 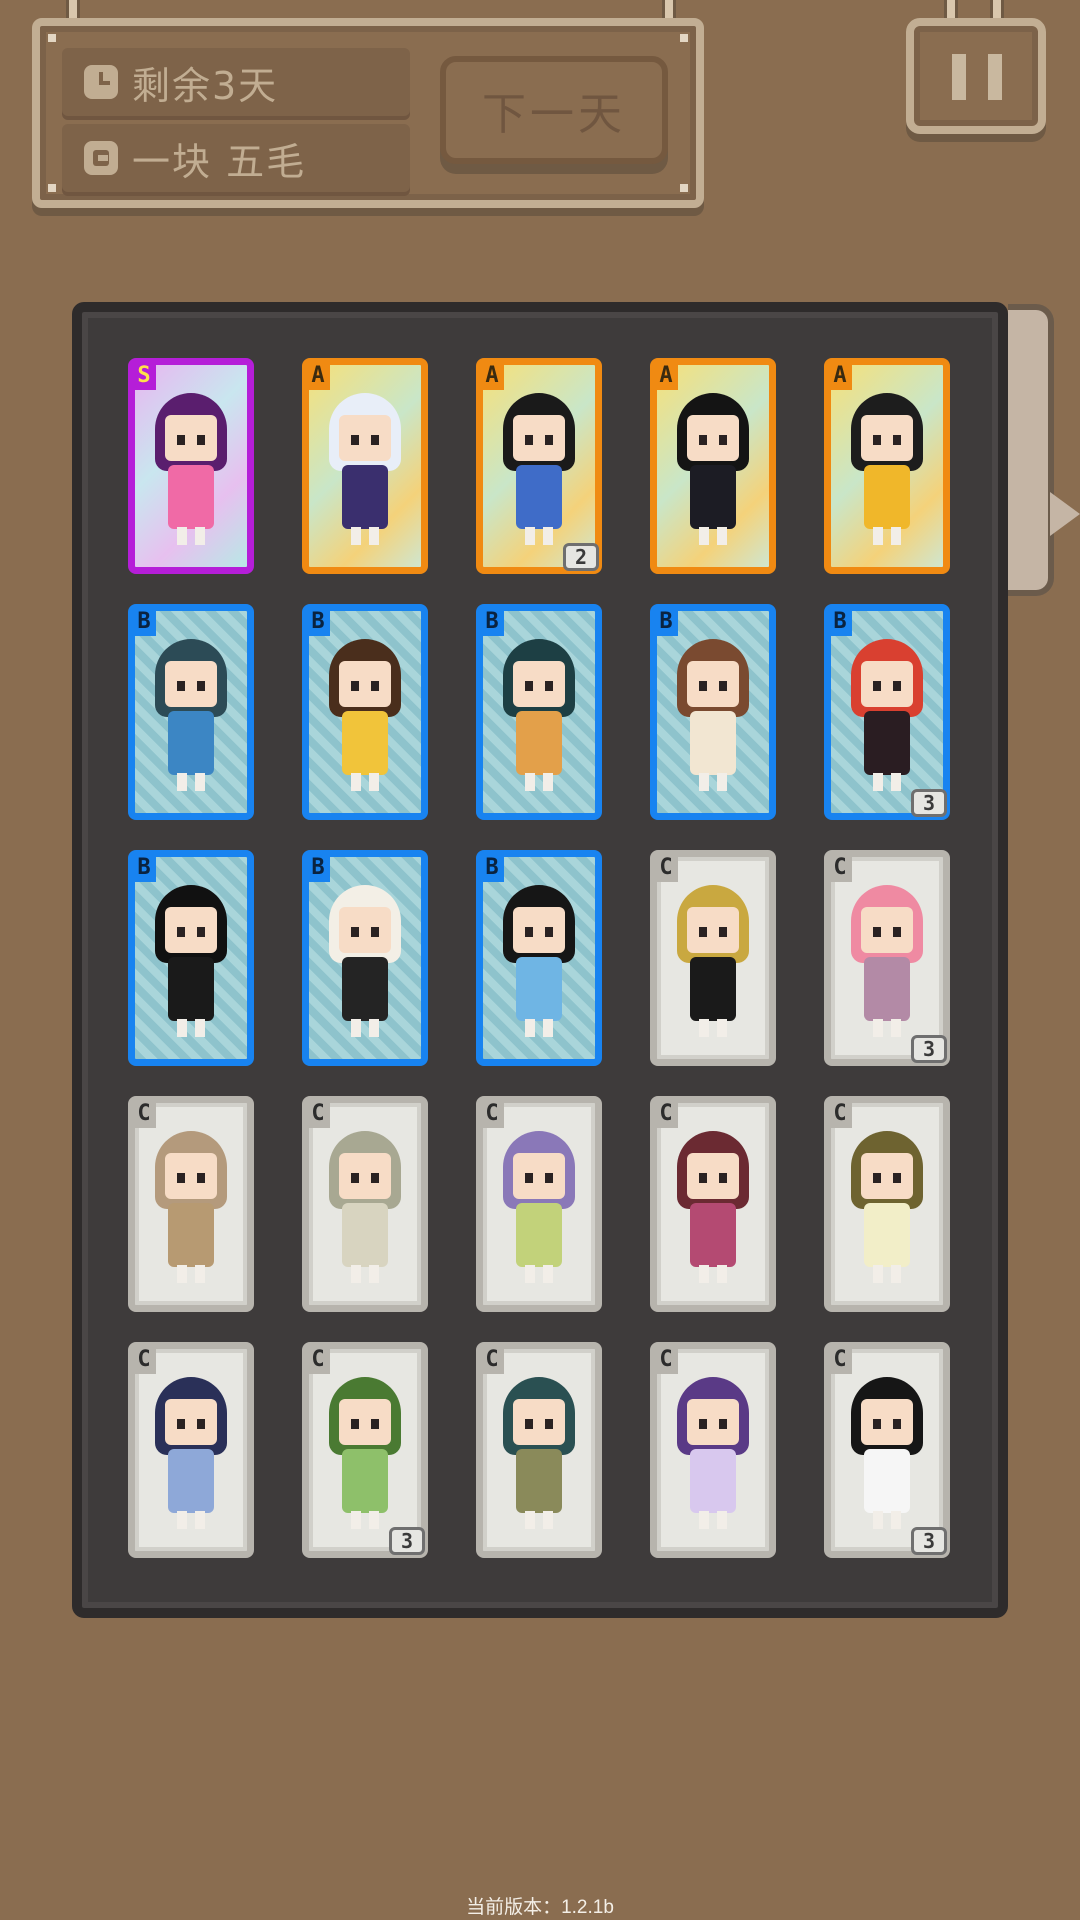 What do you see at coordinates (101, 158) in the screenshot?
I see `coin-icon` at bounding box center [101, 158].